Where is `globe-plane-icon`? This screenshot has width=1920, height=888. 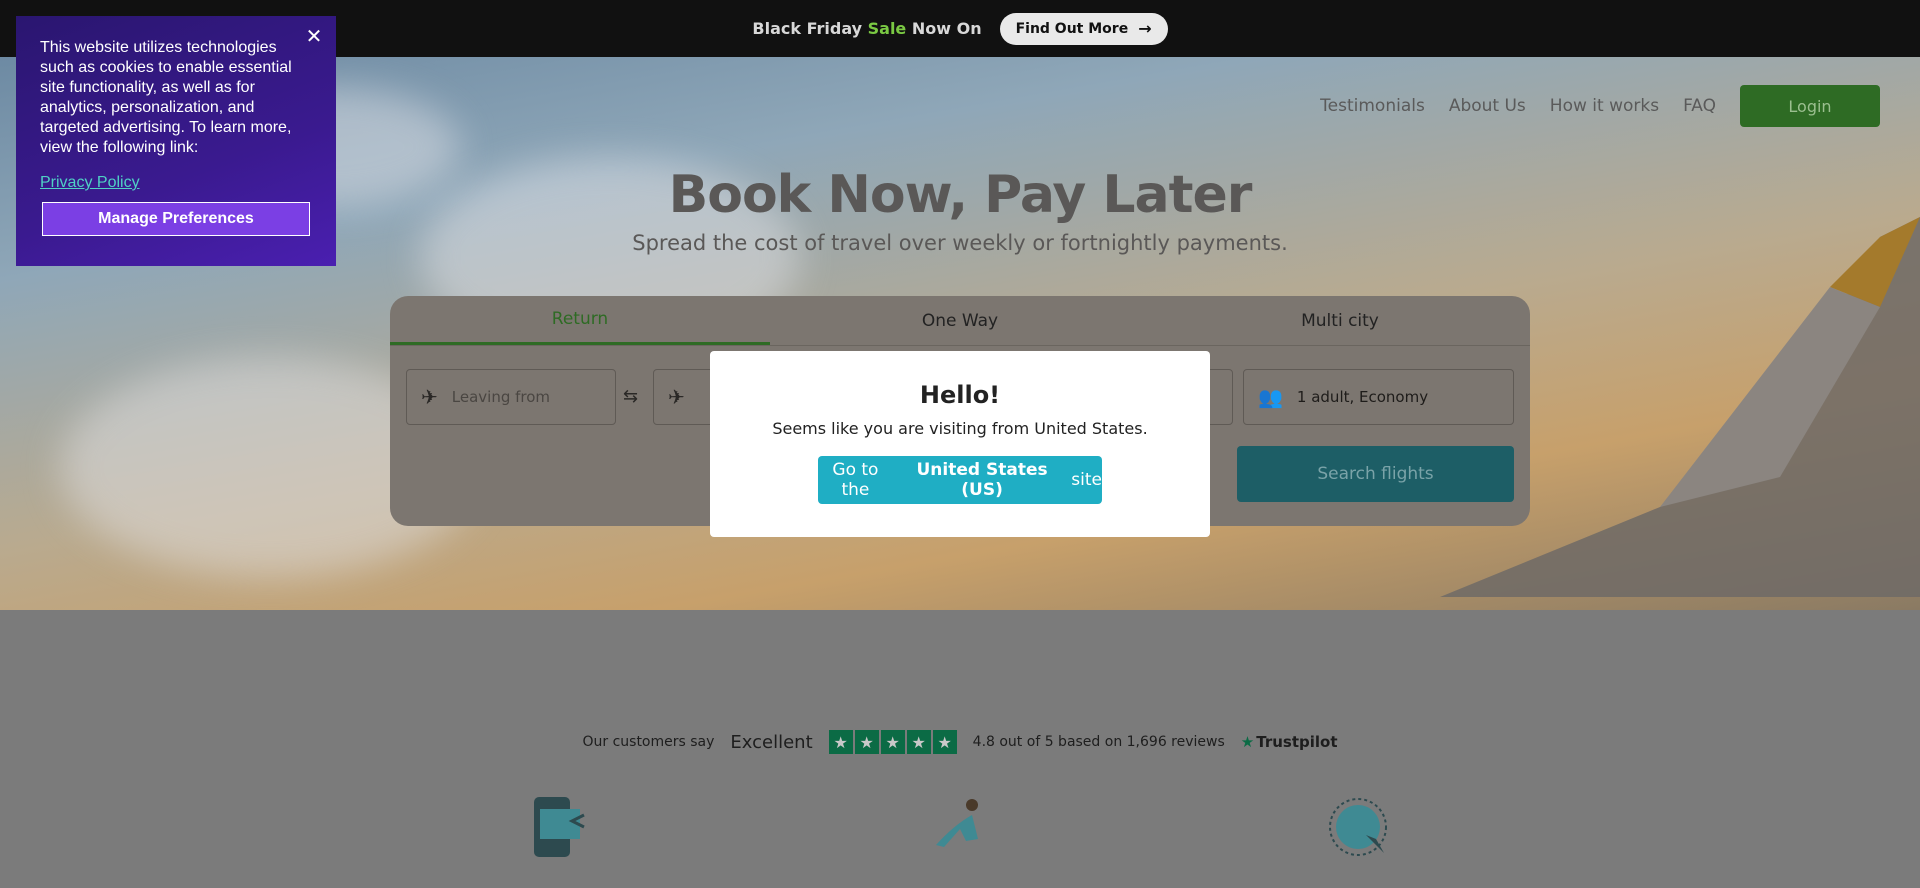 globe-plane-icon is located at coordinates (1358, 827).